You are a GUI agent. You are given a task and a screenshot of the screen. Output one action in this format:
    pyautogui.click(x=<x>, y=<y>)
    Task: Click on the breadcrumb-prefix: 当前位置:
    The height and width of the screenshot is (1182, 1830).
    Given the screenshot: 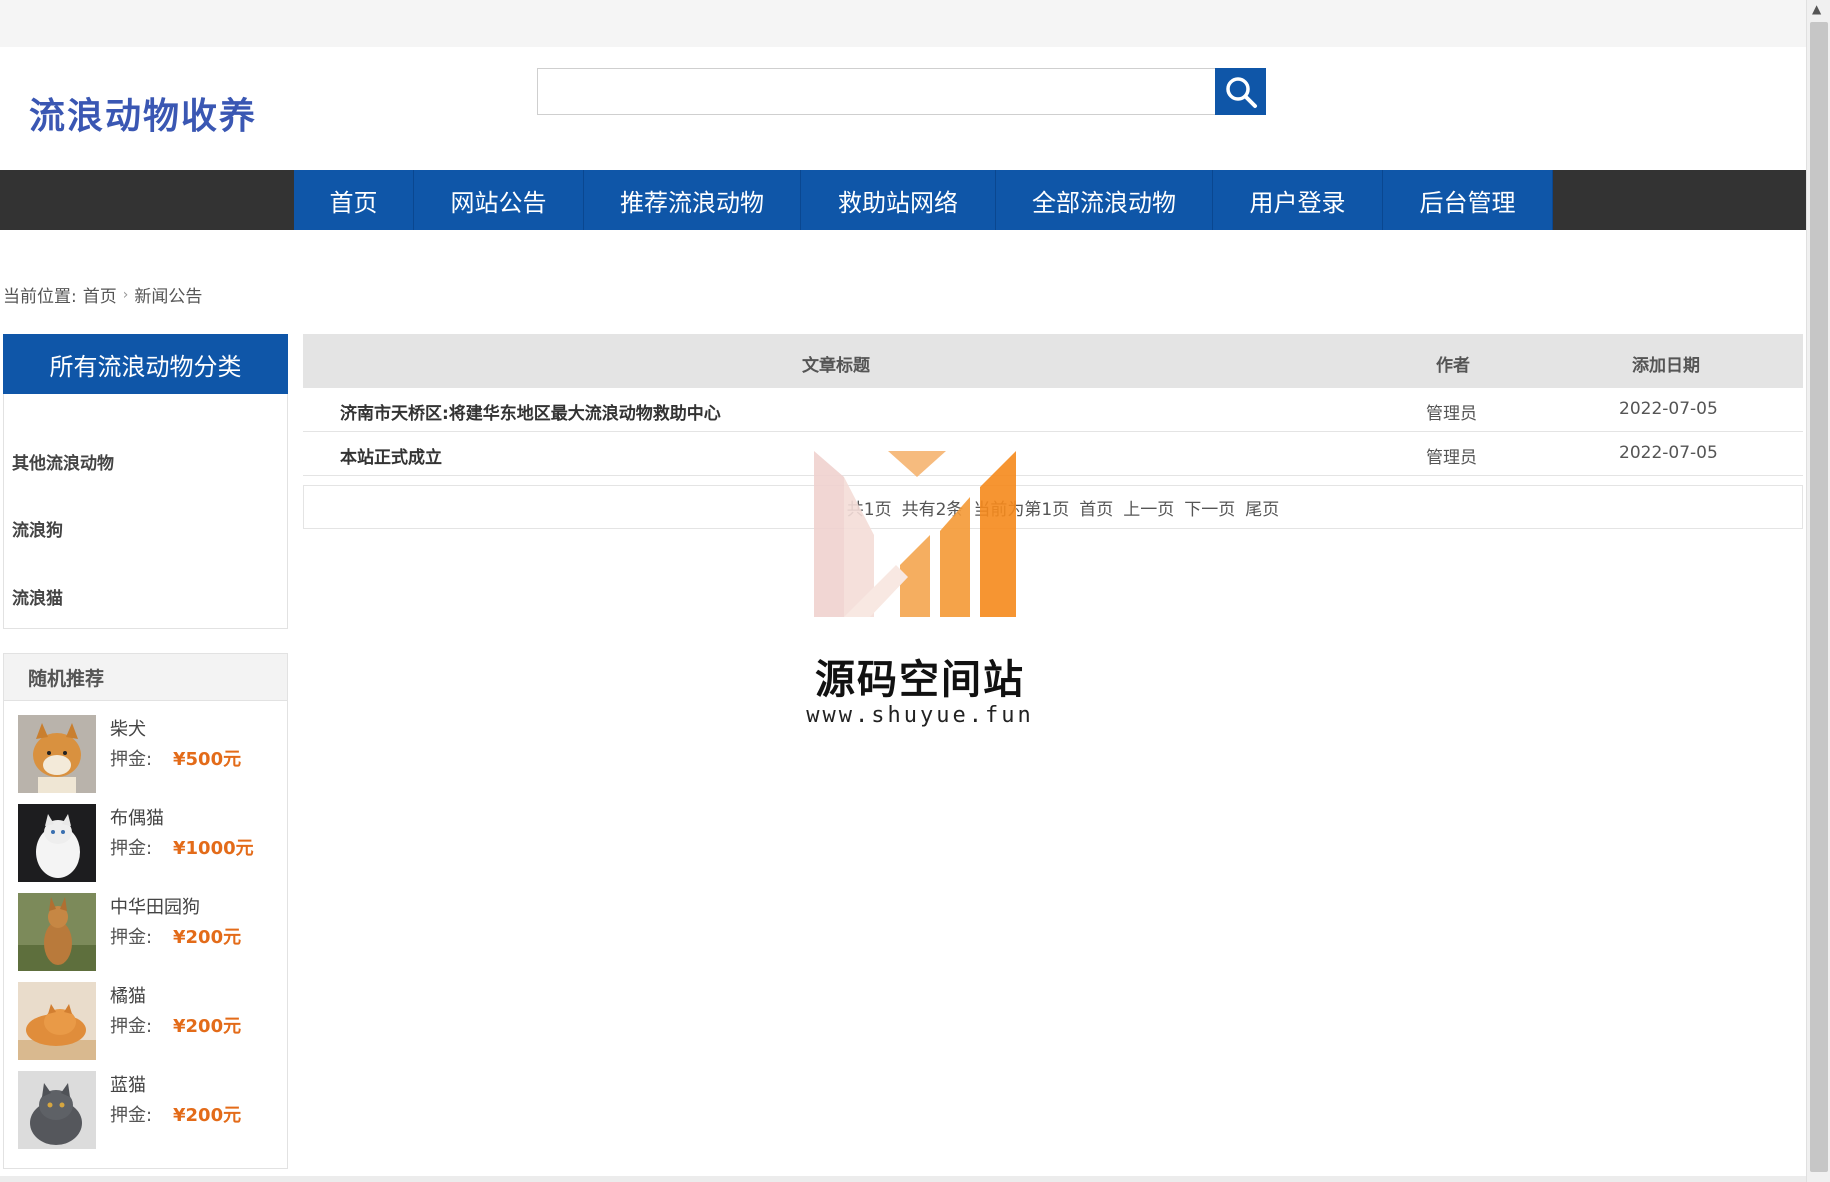 What is the action you would take?
    pyautogui.click(x=40, y=297)
    